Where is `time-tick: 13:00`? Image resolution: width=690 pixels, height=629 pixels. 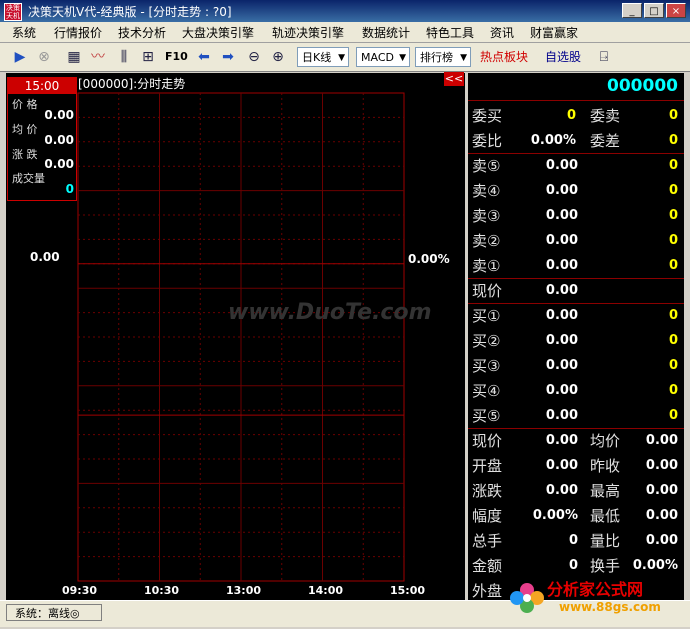 time-tick: 13:00 is located at coordinates (244, 590).